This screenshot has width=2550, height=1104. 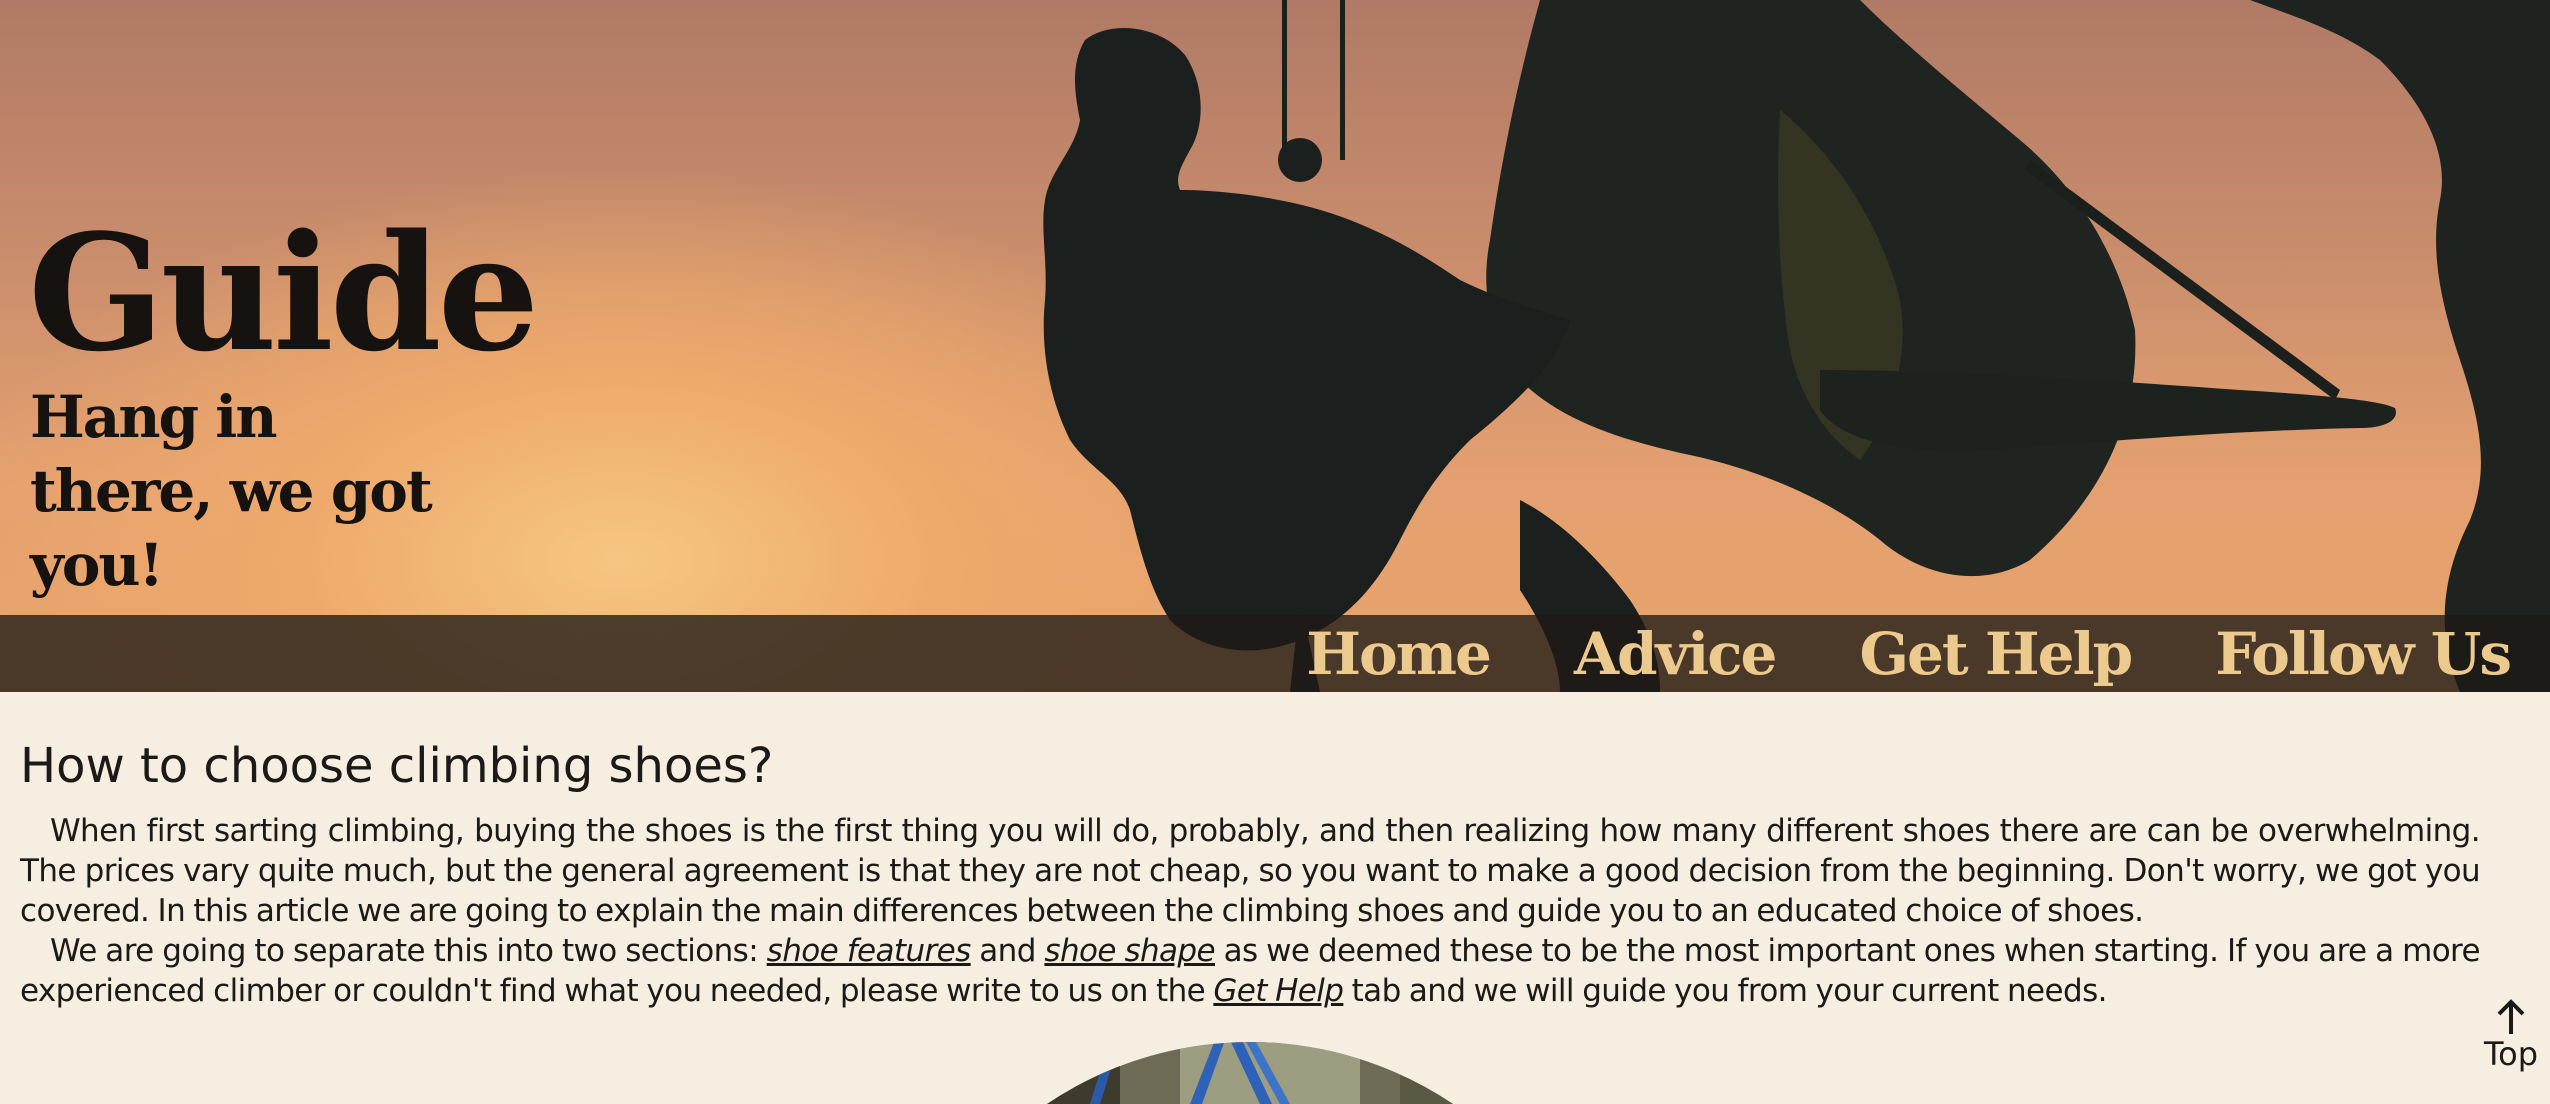 I want to click on site-tagline: Hang in there, we got you!, so click(x=231, y=491).